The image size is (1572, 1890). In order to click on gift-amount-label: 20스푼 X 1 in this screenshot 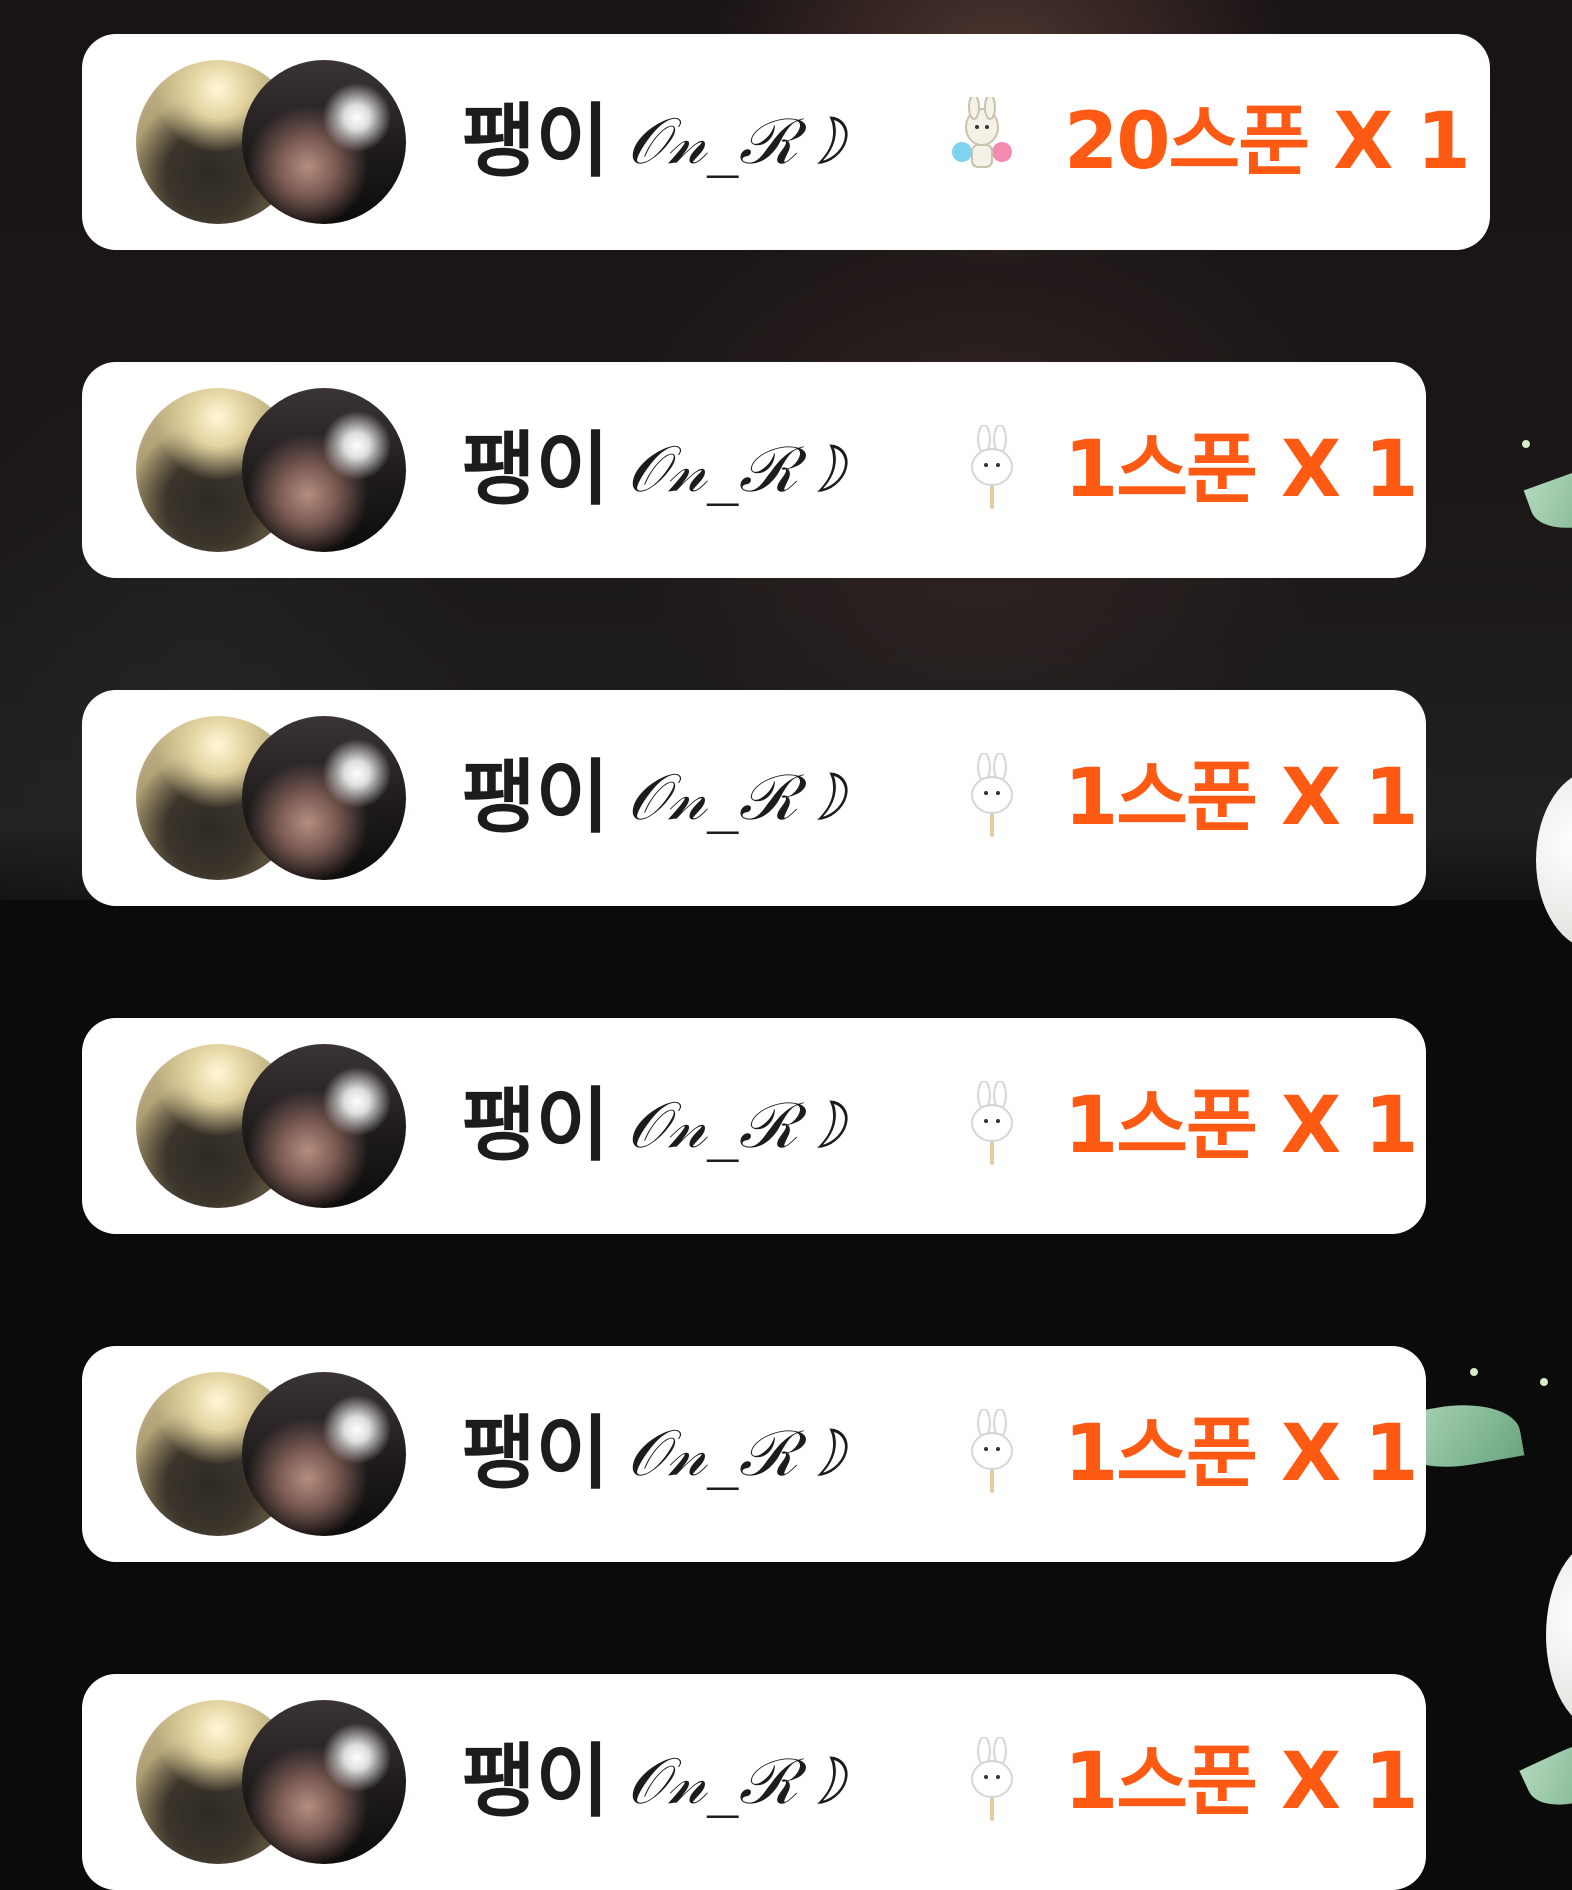, I will do `click(1267, 142)`.